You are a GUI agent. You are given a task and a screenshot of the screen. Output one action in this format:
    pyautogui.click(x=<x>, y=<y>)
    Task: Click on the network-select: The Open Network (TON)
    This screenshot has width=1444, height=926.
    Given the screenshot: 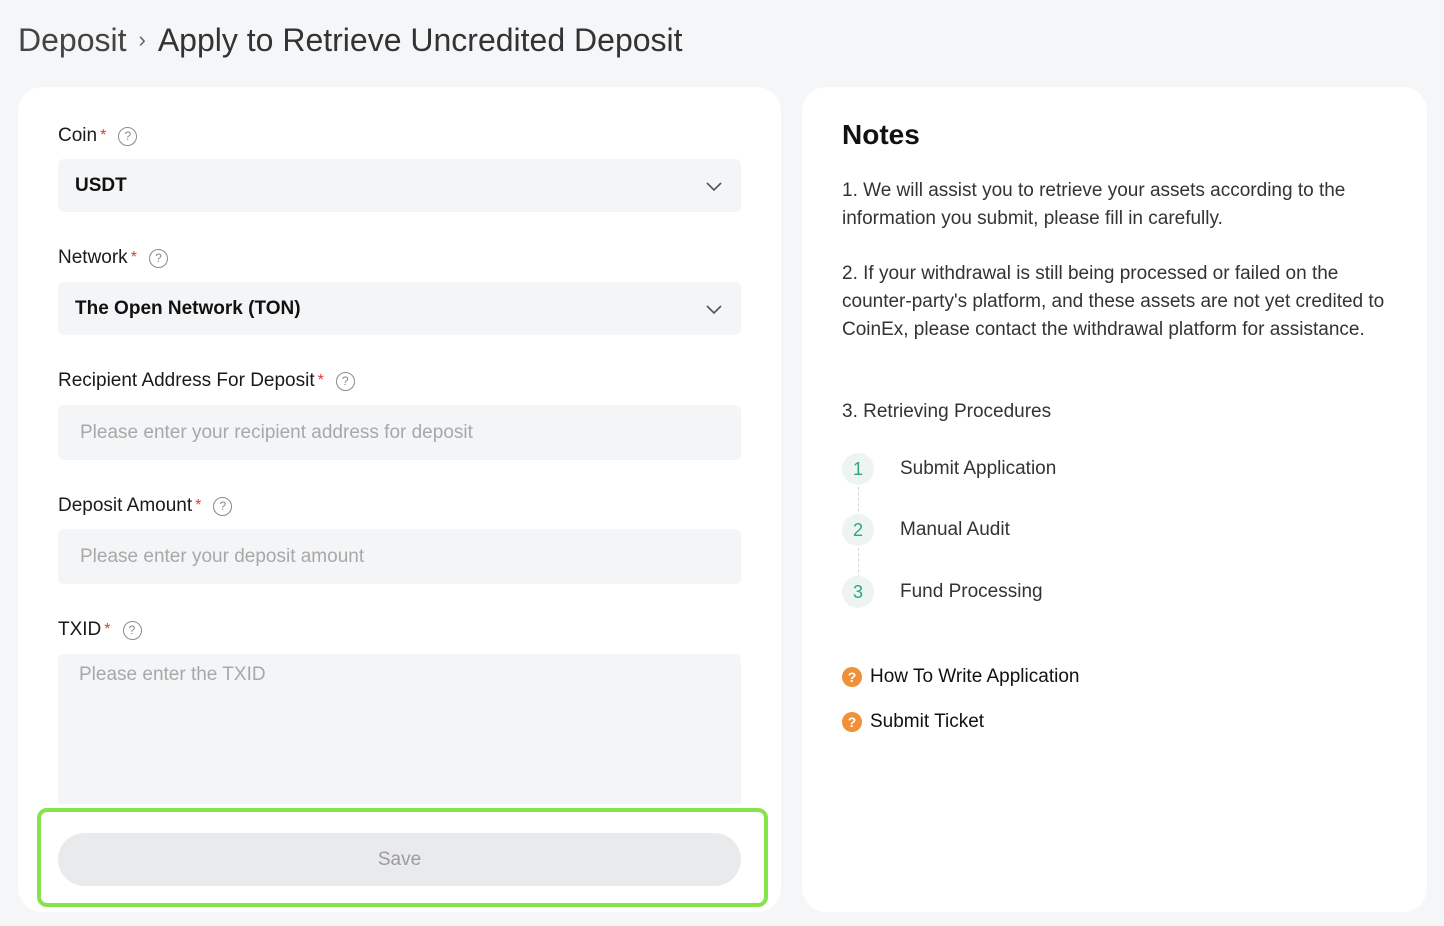 What is the action you would take?
    pyautogui.click(x=399, y=308)
    